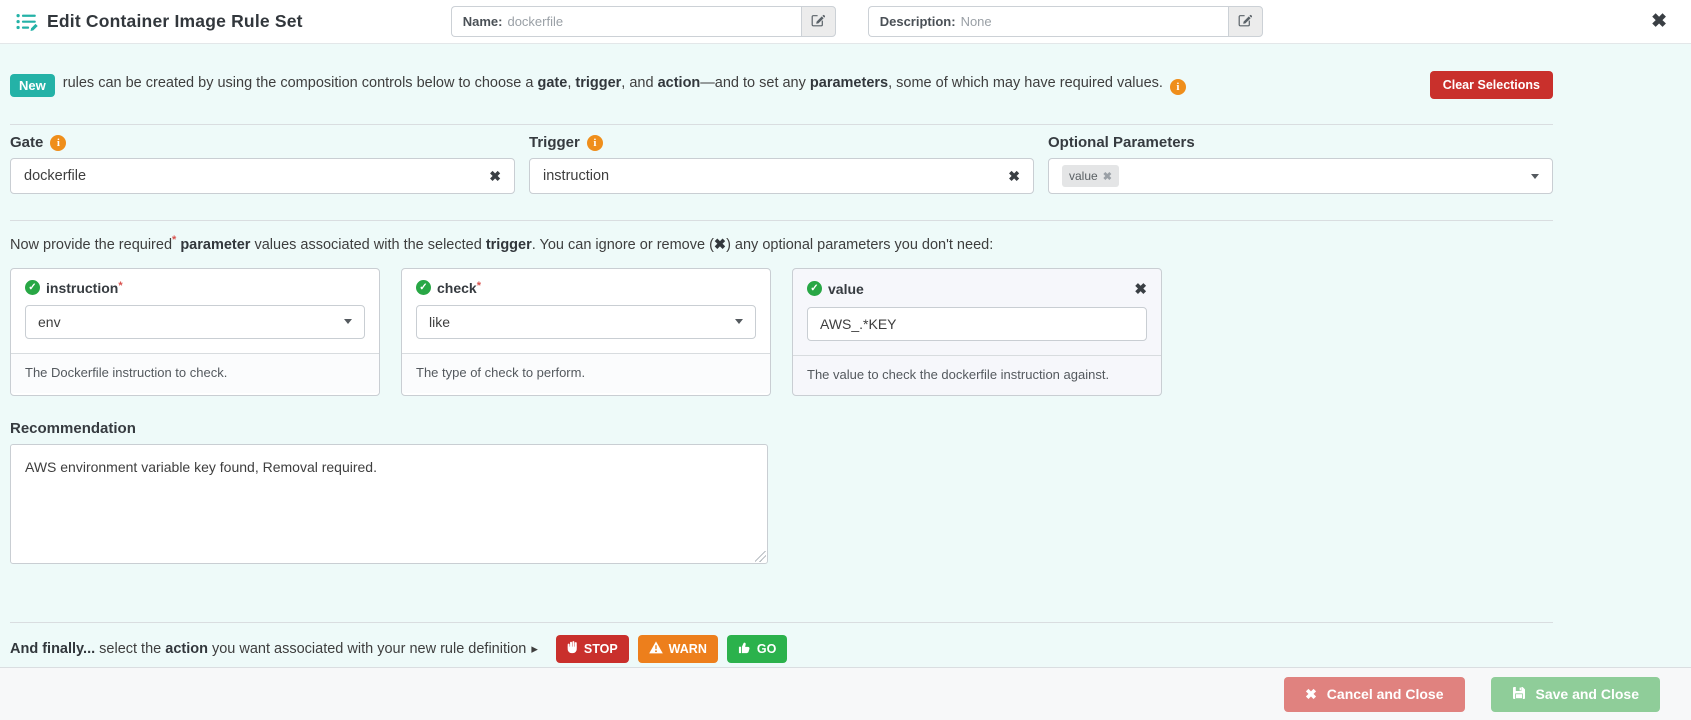 Image resolution: width=1691 pixels, height=720 pixels. I want to click on check-select: like, so click(586, 321).